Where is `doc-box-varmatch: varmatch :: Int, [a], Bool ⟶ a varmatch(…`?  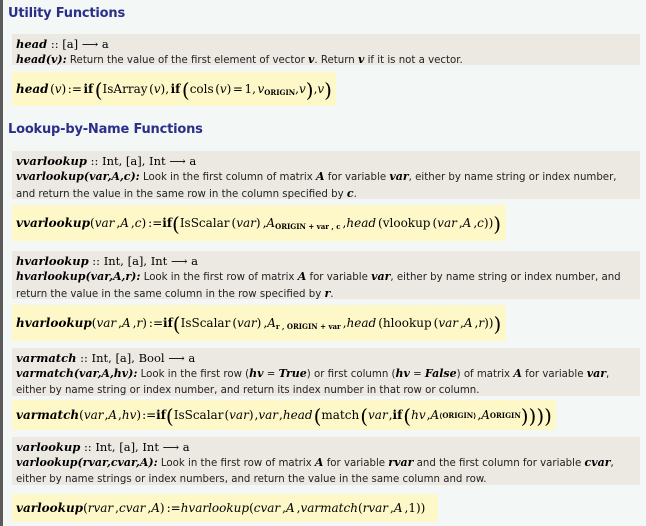 doc-box-varmatch: varmatch :: Int, [a], Bool ⟶ a varmatch(… is located at coordinates (326, 372).